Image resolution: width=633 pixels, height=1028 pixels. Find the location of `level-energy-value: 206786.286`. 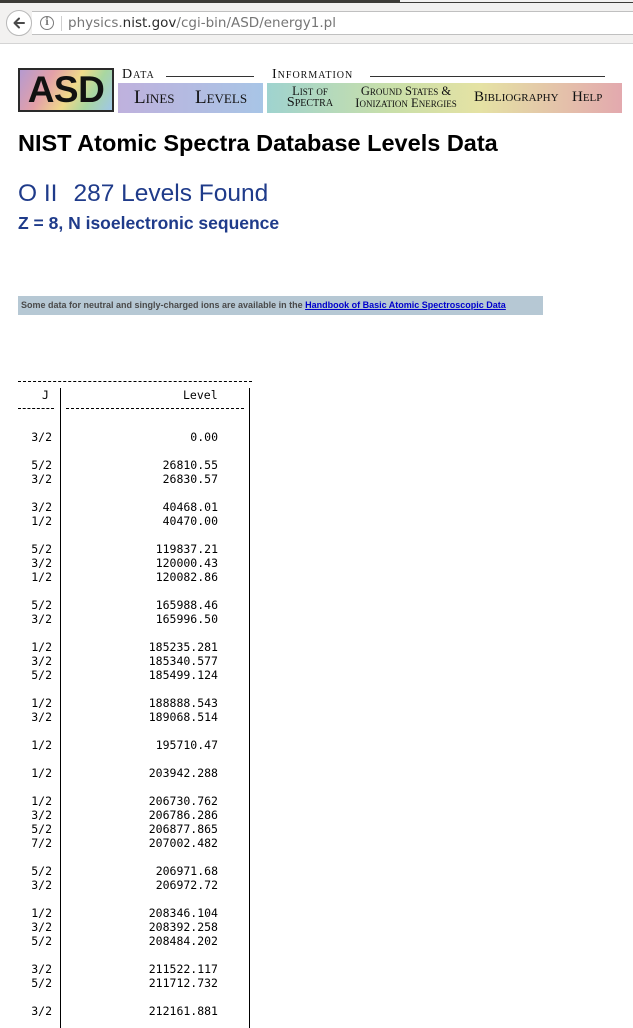

level-energy-value: 206786.286 is located at coordinates (183, 815).